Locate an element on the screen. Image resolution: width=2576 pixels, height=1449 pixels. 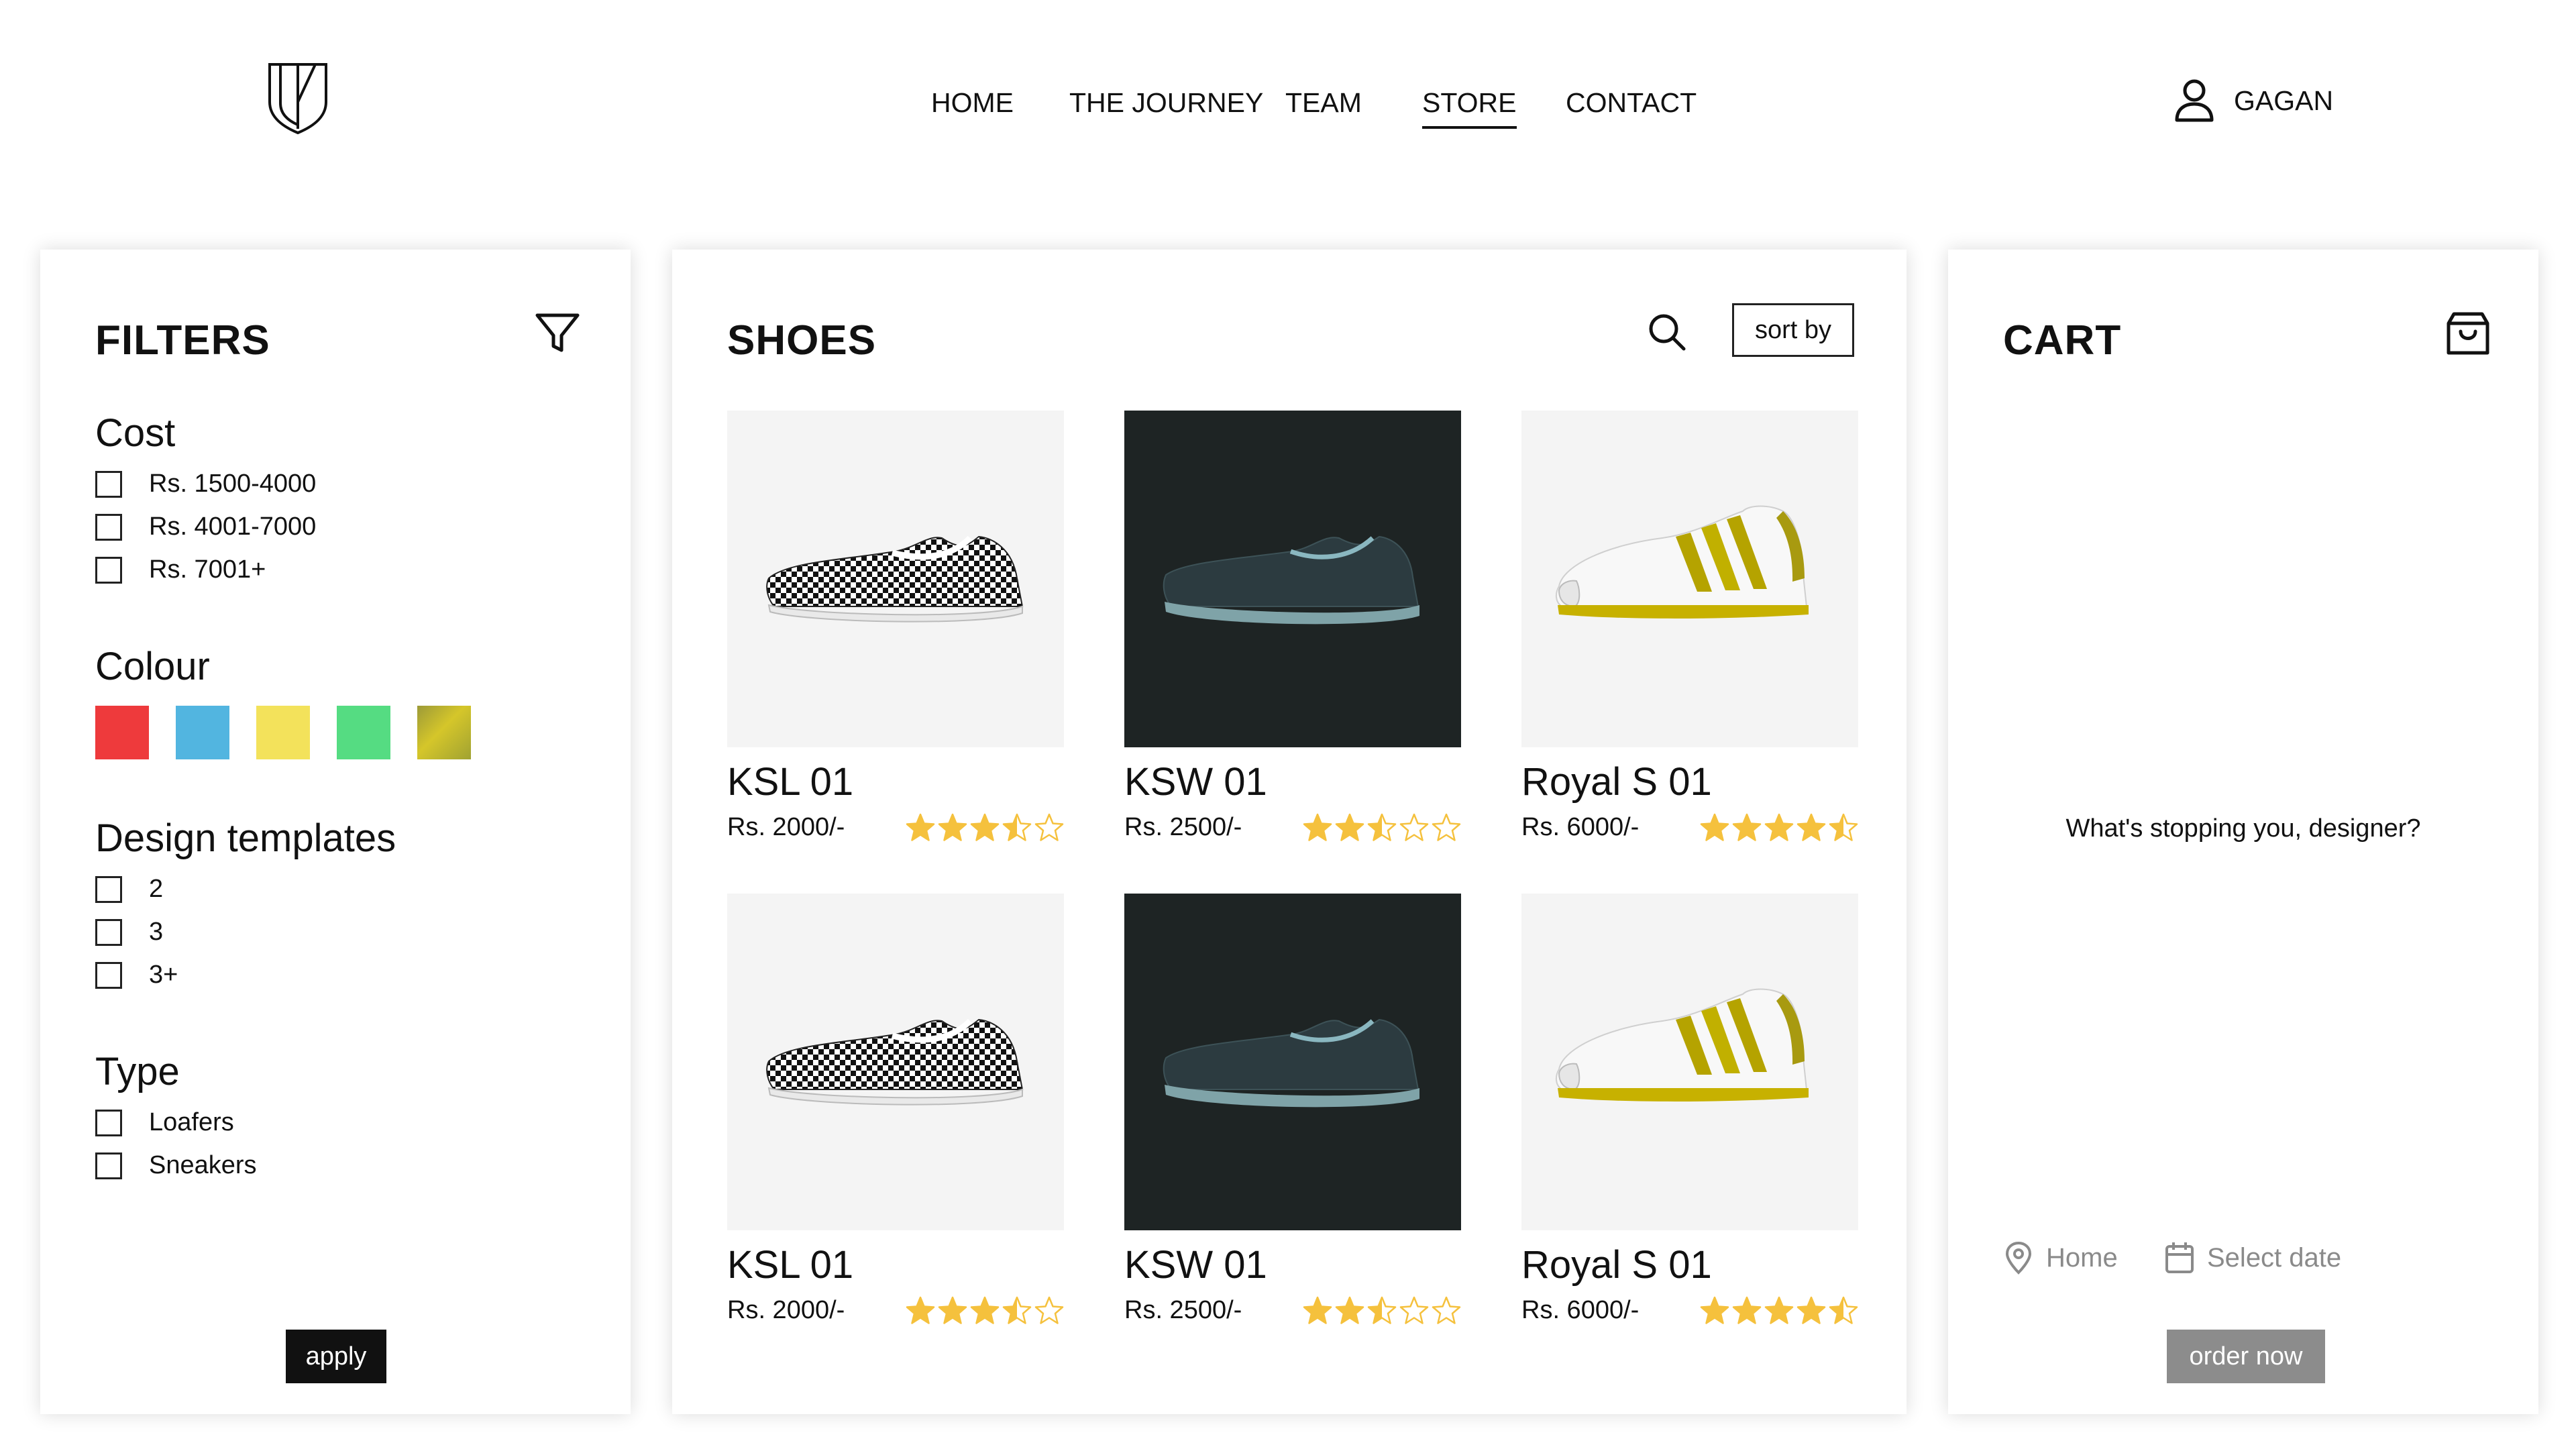
colour-section-title: Colour is located at coordinates (152, 666).